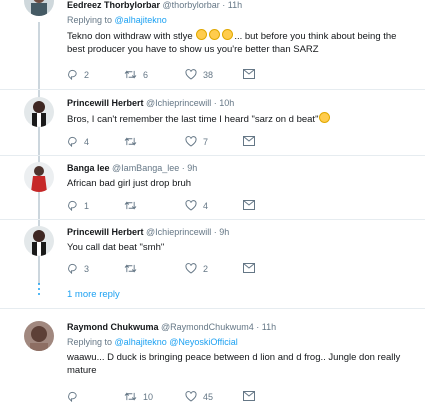 This screenshot has width=425, height=410. What do you see at coordinates (148, 396) in the screenshot?
I see `retweet-count: 10` at bounding box center [148, 396].